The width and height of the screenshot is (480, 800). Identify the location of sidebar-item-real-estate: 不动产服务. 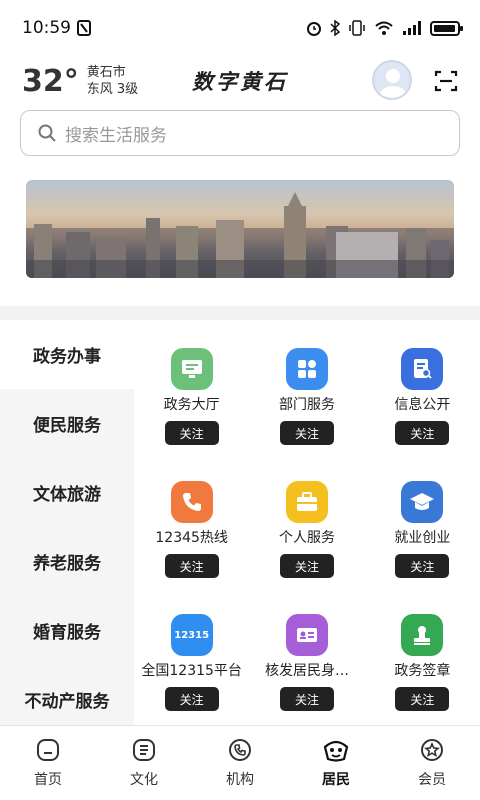
(67, 699).